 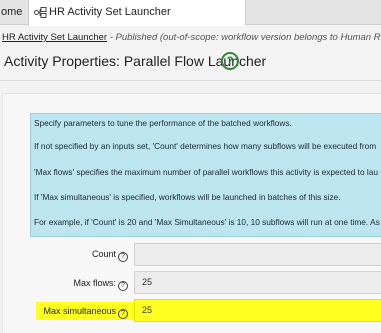 What do you see at coordinates (257, 282) in the screenshot?
I see `max-flows-input: 25` at bounding box center [257, 282].